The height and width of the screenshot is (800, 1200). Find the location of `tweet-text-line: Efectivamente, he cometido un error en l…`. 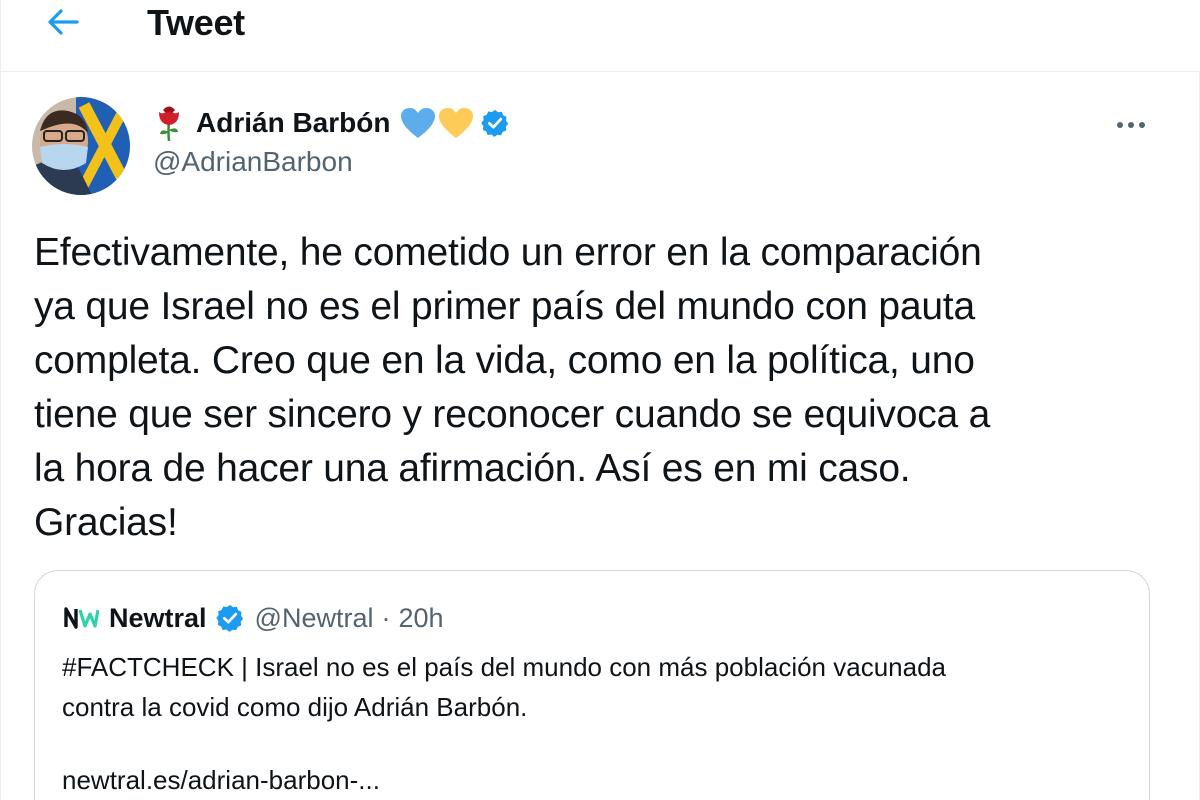

tweet-text-line: Efectivamente, he cometido un error en l… is located at coordinates (508, 252).